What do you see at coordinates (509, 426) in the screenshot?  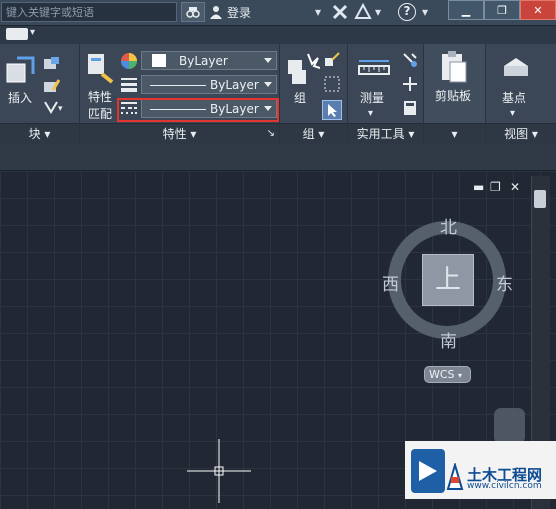 I see `navigation-bar` at bounding box center [509, 426].